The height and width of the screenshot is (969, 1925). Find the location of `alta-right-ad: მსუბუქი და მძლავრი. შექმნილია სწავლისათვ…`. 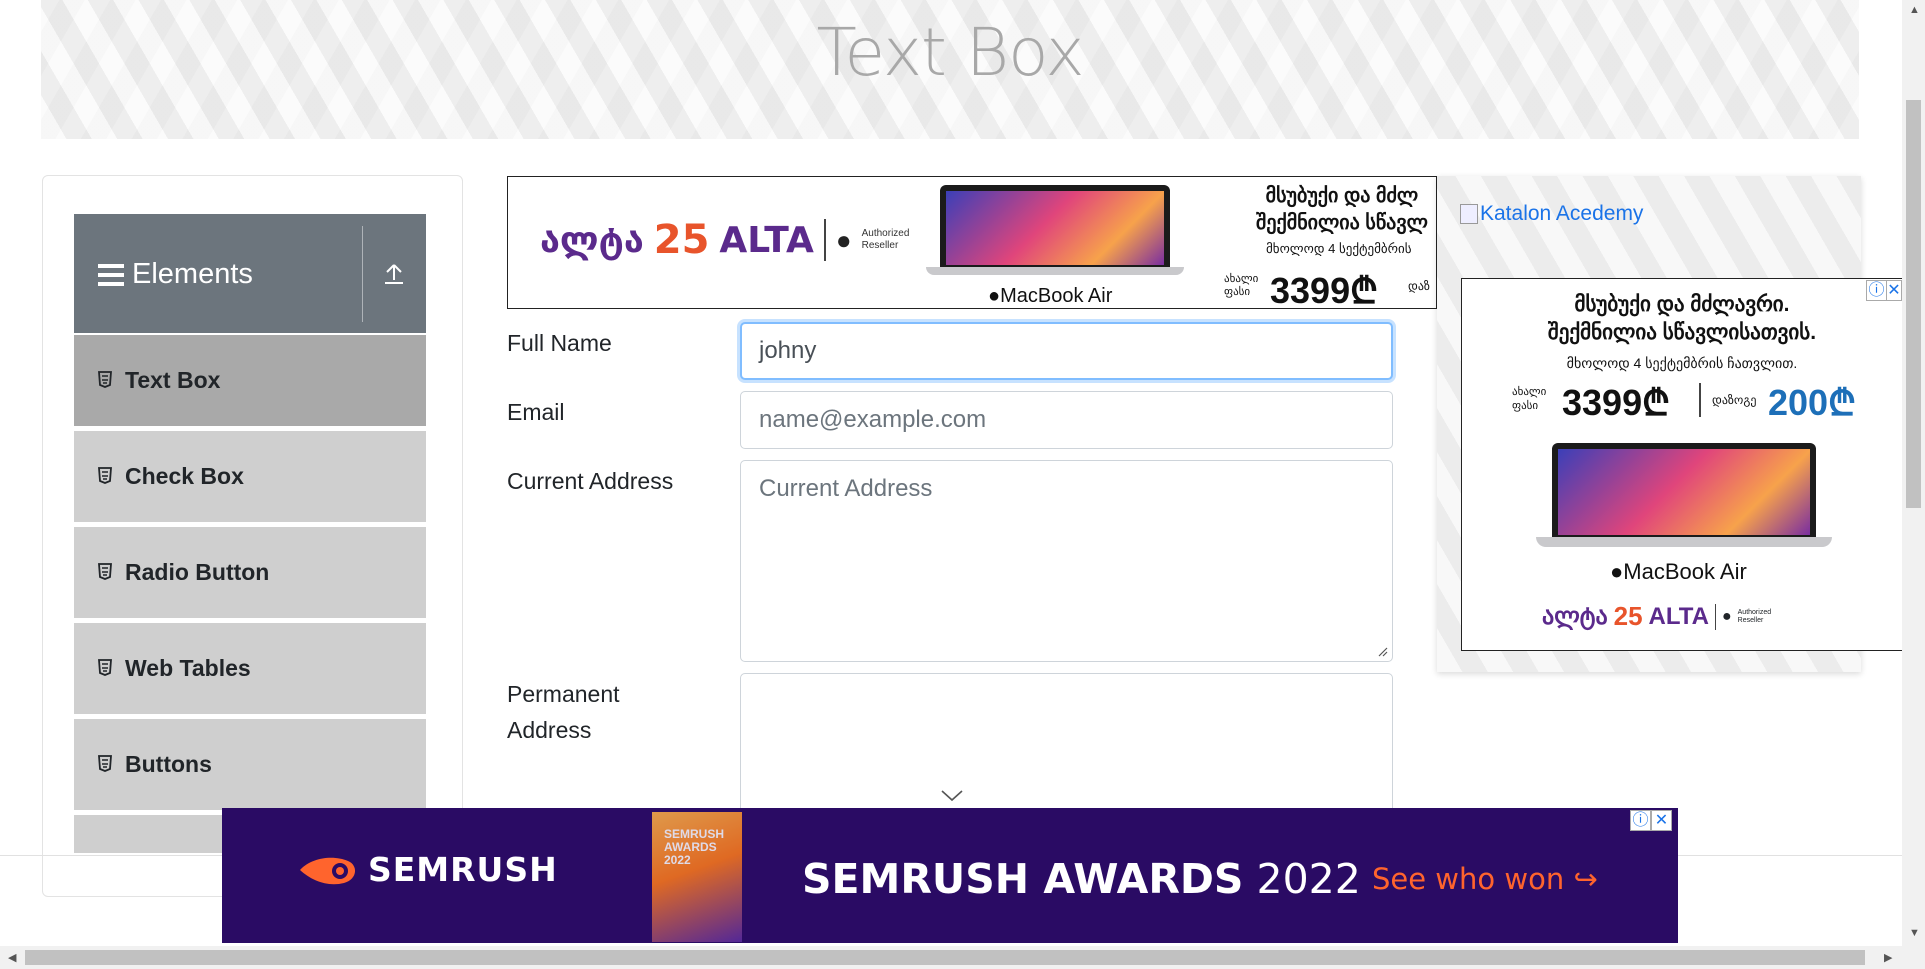

alta-right-ad: მსუბუქი და მძლავრი. შექმნილია სწავლისათვ… is located at coordinates (1682, 464).